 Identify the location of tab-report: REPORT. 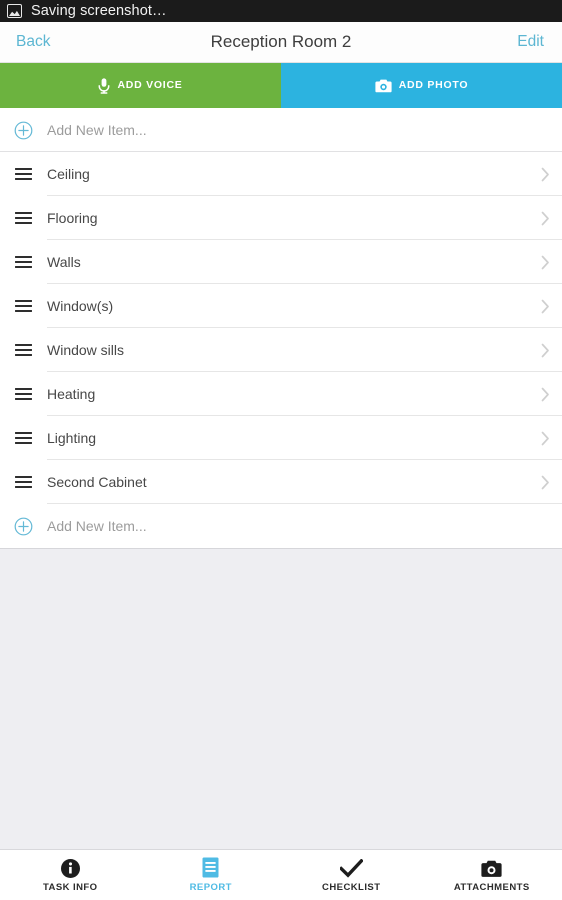
(211, 875).